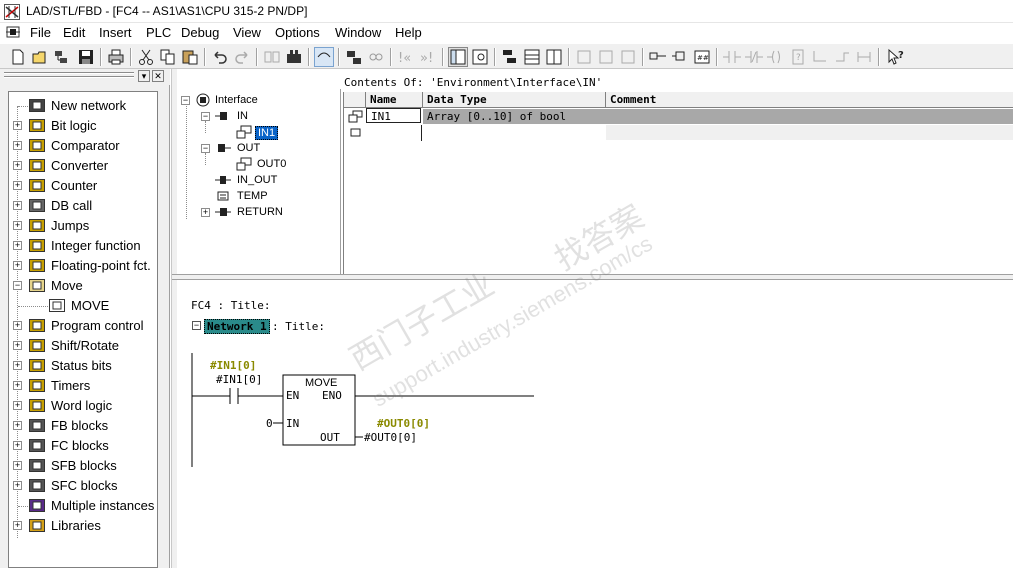 This screenshot has width=1013, height=568. What do you see at coordinates (354, 57) in the screenshot?
I see `online-icon` at bounding box center [354, 57].